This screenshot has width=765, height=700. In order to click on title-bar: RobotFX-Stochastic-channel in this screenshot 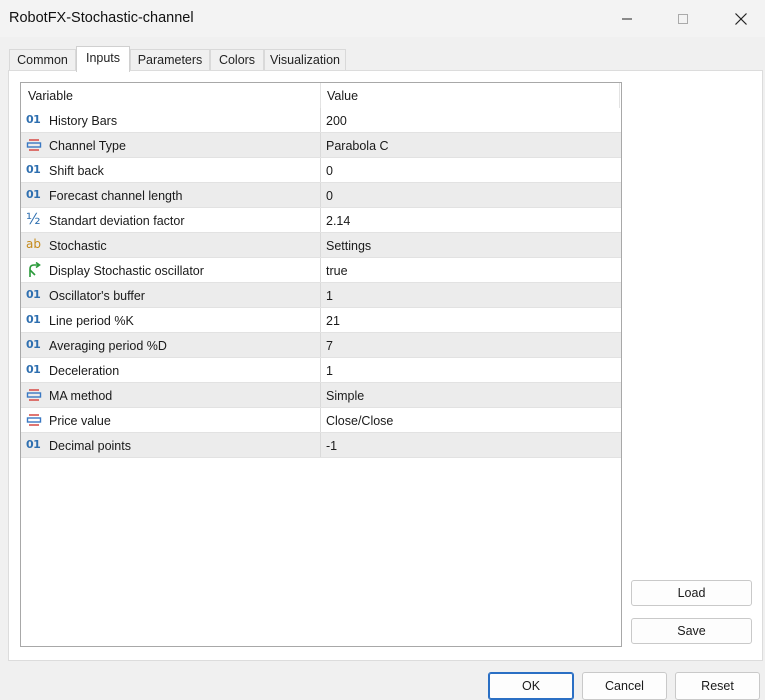, I will do `click(382, 18)`.